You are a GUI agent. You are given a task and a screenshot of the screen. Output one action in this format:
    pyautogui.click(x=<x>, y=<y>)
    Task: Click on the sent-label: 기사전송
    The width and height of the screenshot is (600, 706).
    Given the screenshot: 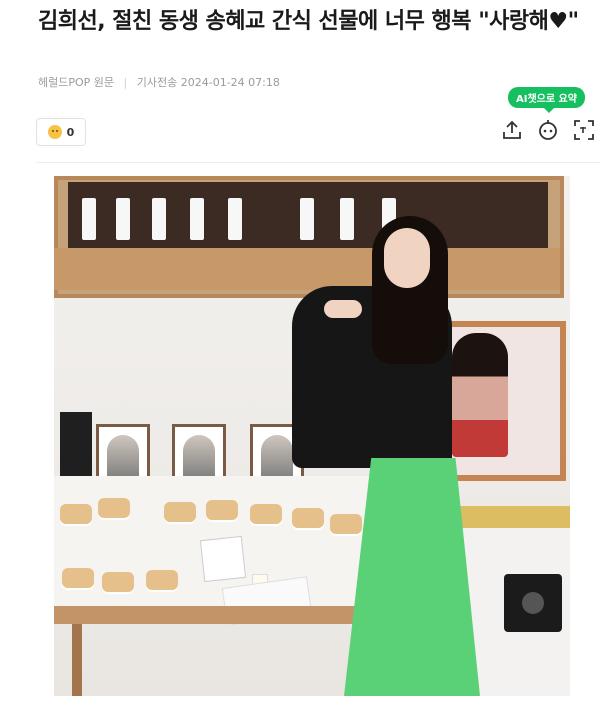 What is the action you would take?
    pyautogui.click(x=157, y=82)
    